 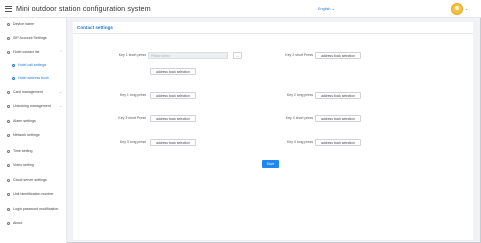 What do you see at coordinates (95, 27) in the screenshot?
I see `page-title: Contact settings` at bounding box center [95, 27].